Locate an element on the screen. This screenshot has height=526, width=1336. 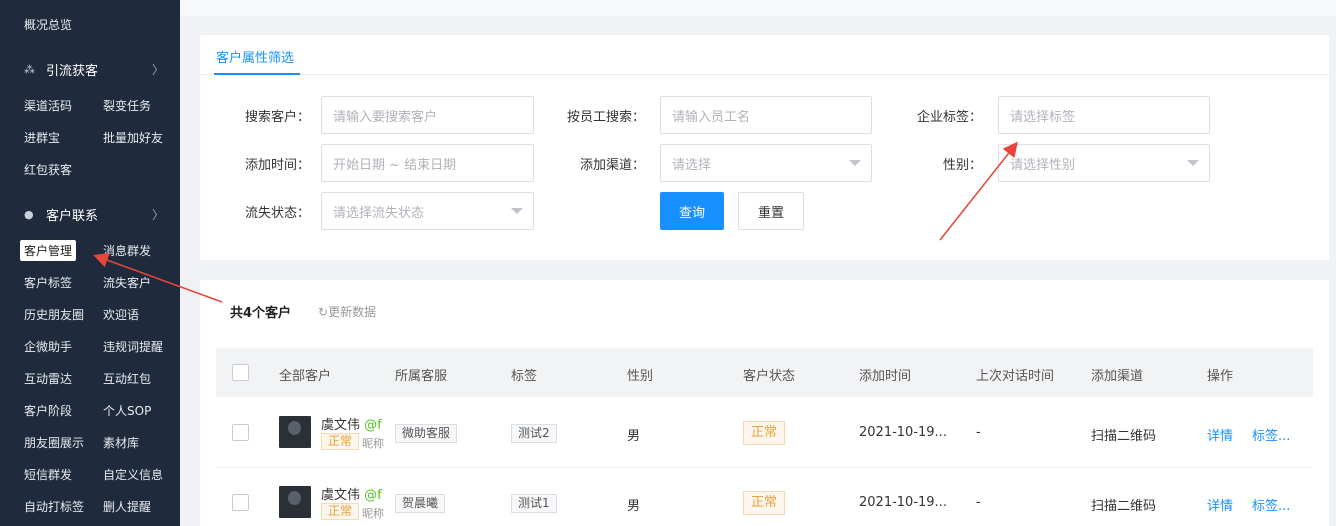
sidebar-item: 自定义信息 is located at coordinates (133, 474).